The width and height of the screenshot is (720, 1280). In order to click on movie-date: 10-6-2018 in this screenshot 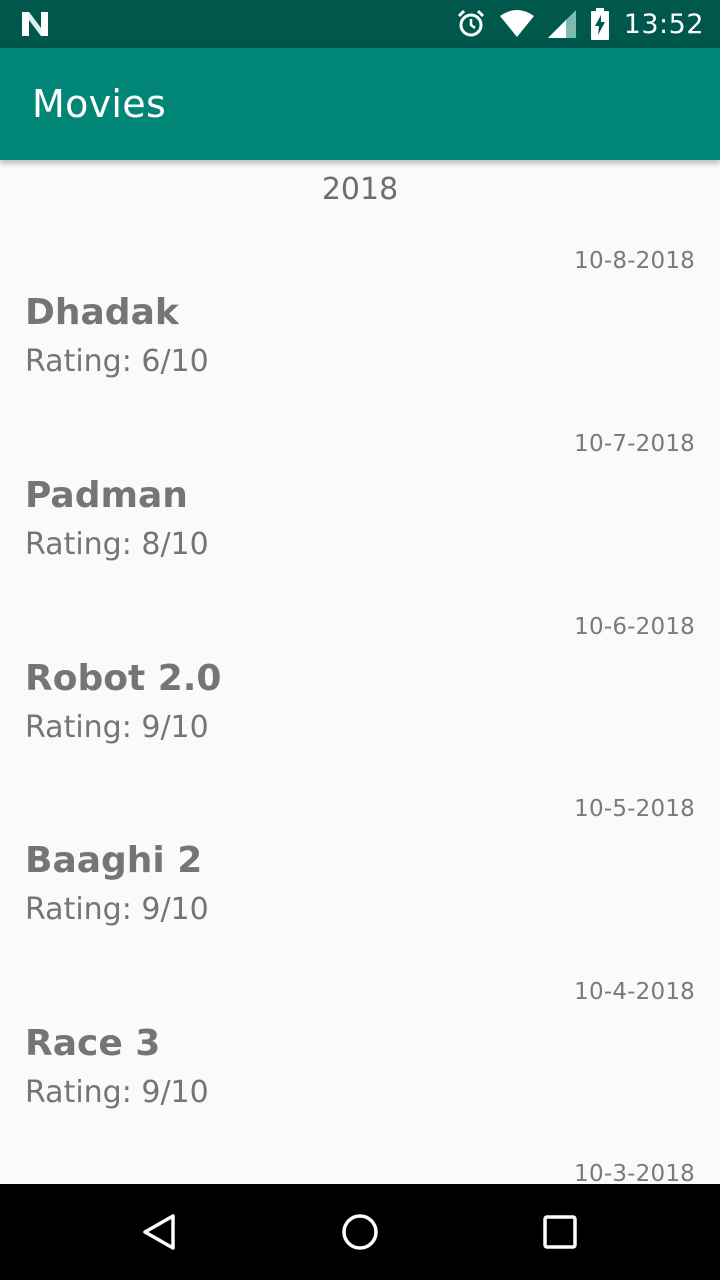, I will do `click(634, 627)`.